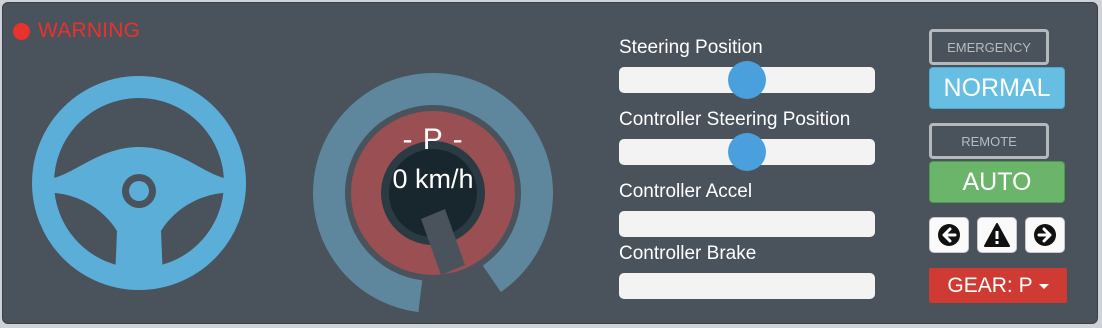 The width and height of the screenshot is (1102, 328). What do you see at coordinates (997, 182) in the screenshot?
I see `auto-mode-button: AUTO` at bounding box center [997, 182].